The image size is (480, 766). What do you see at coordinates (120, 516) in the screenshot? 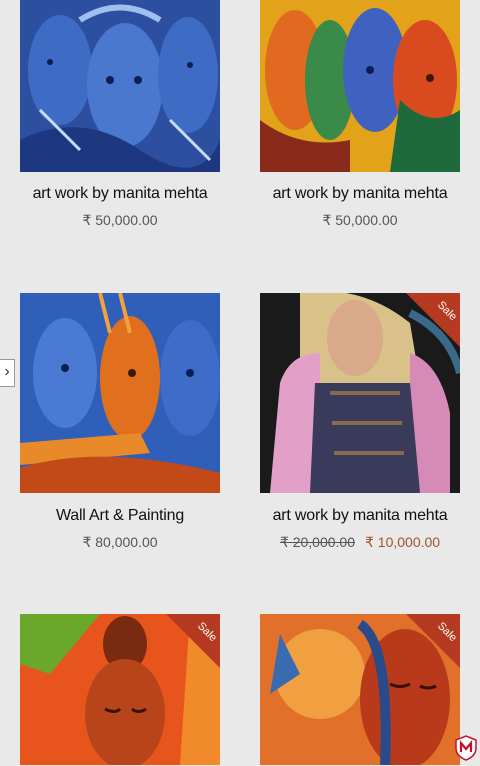
I see `product-title: Wall Art & Painting` at bounding box center [120, 516].